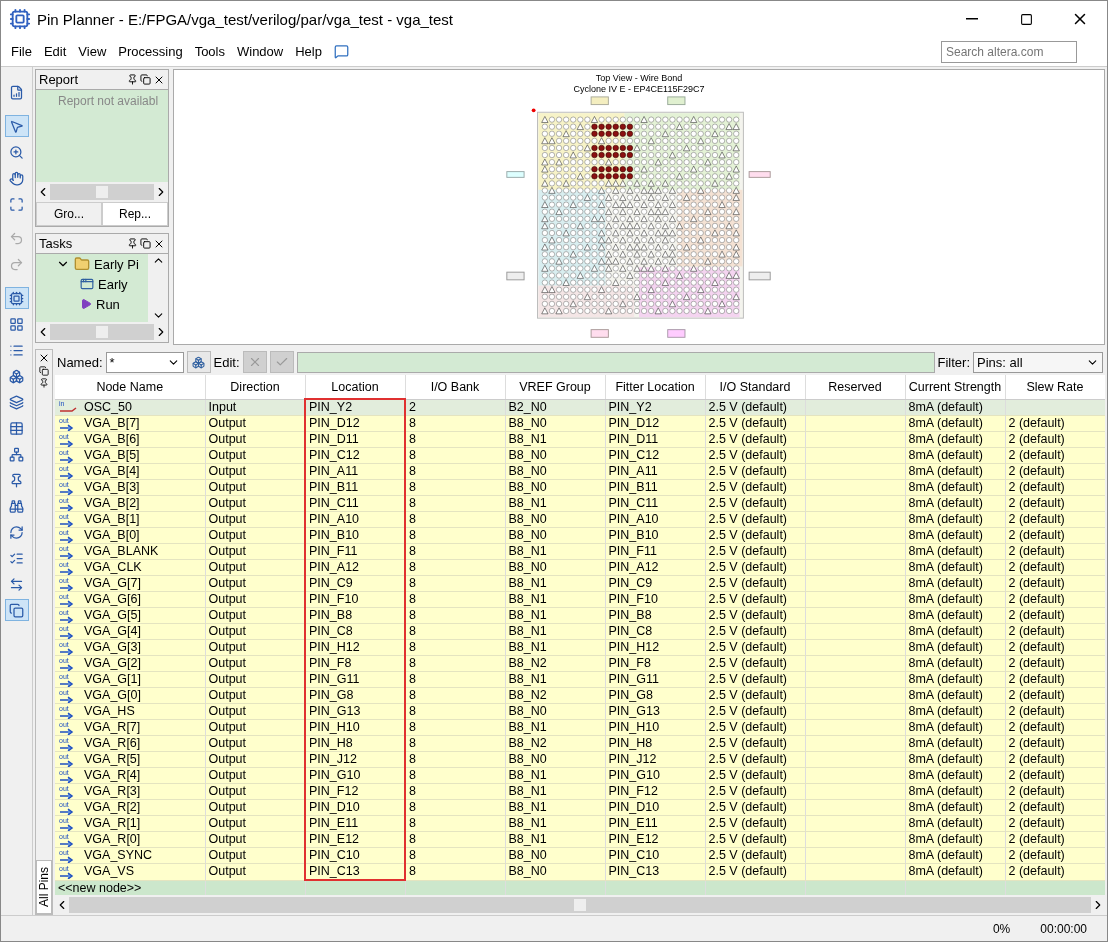  I want to click on table-cell: VGA_B[2], so click(112, 503).